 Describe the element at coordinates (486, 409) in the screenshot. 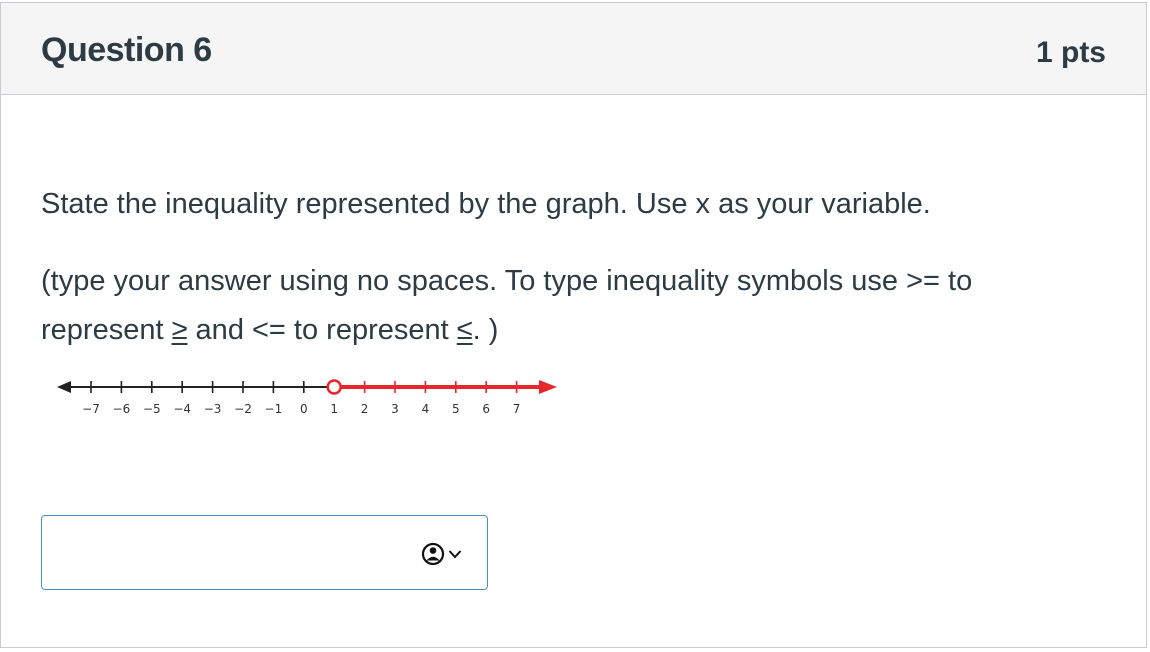

I see `tick-label: 6` at that location.